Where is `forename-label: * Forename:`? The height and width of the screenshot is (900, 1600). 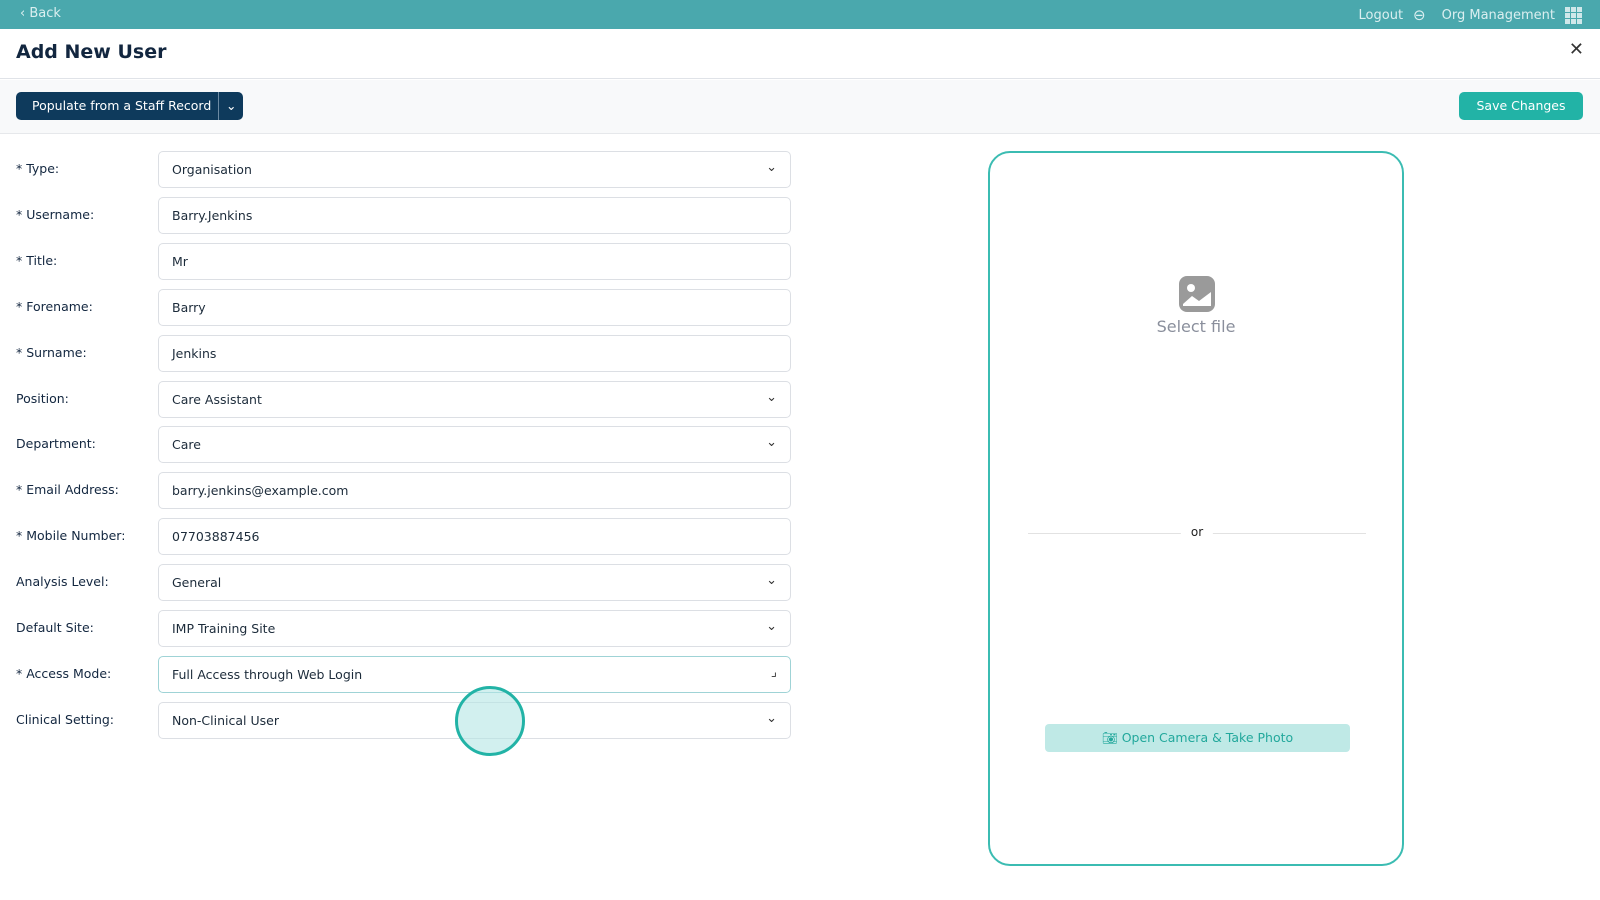 forename-label: * Forename: is located at coordinates (54, 306).